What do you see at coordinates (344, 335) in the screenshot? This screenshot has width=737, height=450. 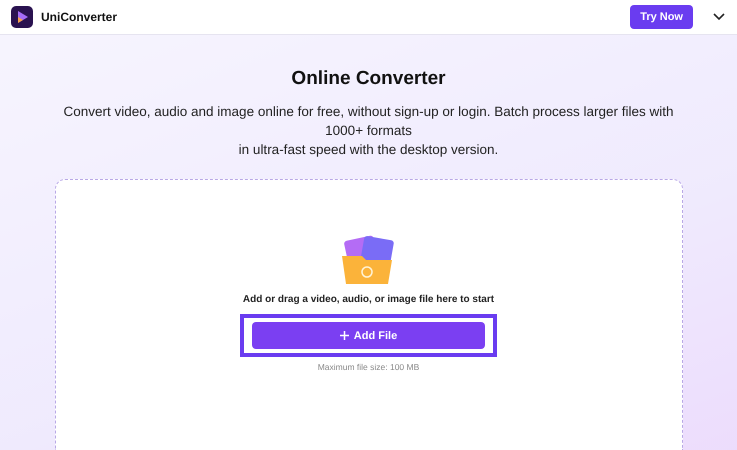 I see `plus-icon` at bounding box center [344, 335].